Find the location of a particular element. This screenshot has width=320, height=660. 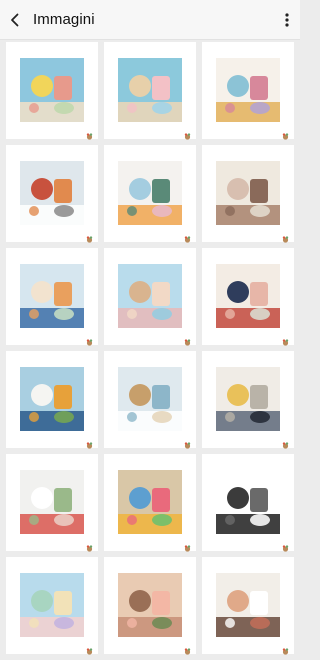

back-button is located at coordinates (15, 20).